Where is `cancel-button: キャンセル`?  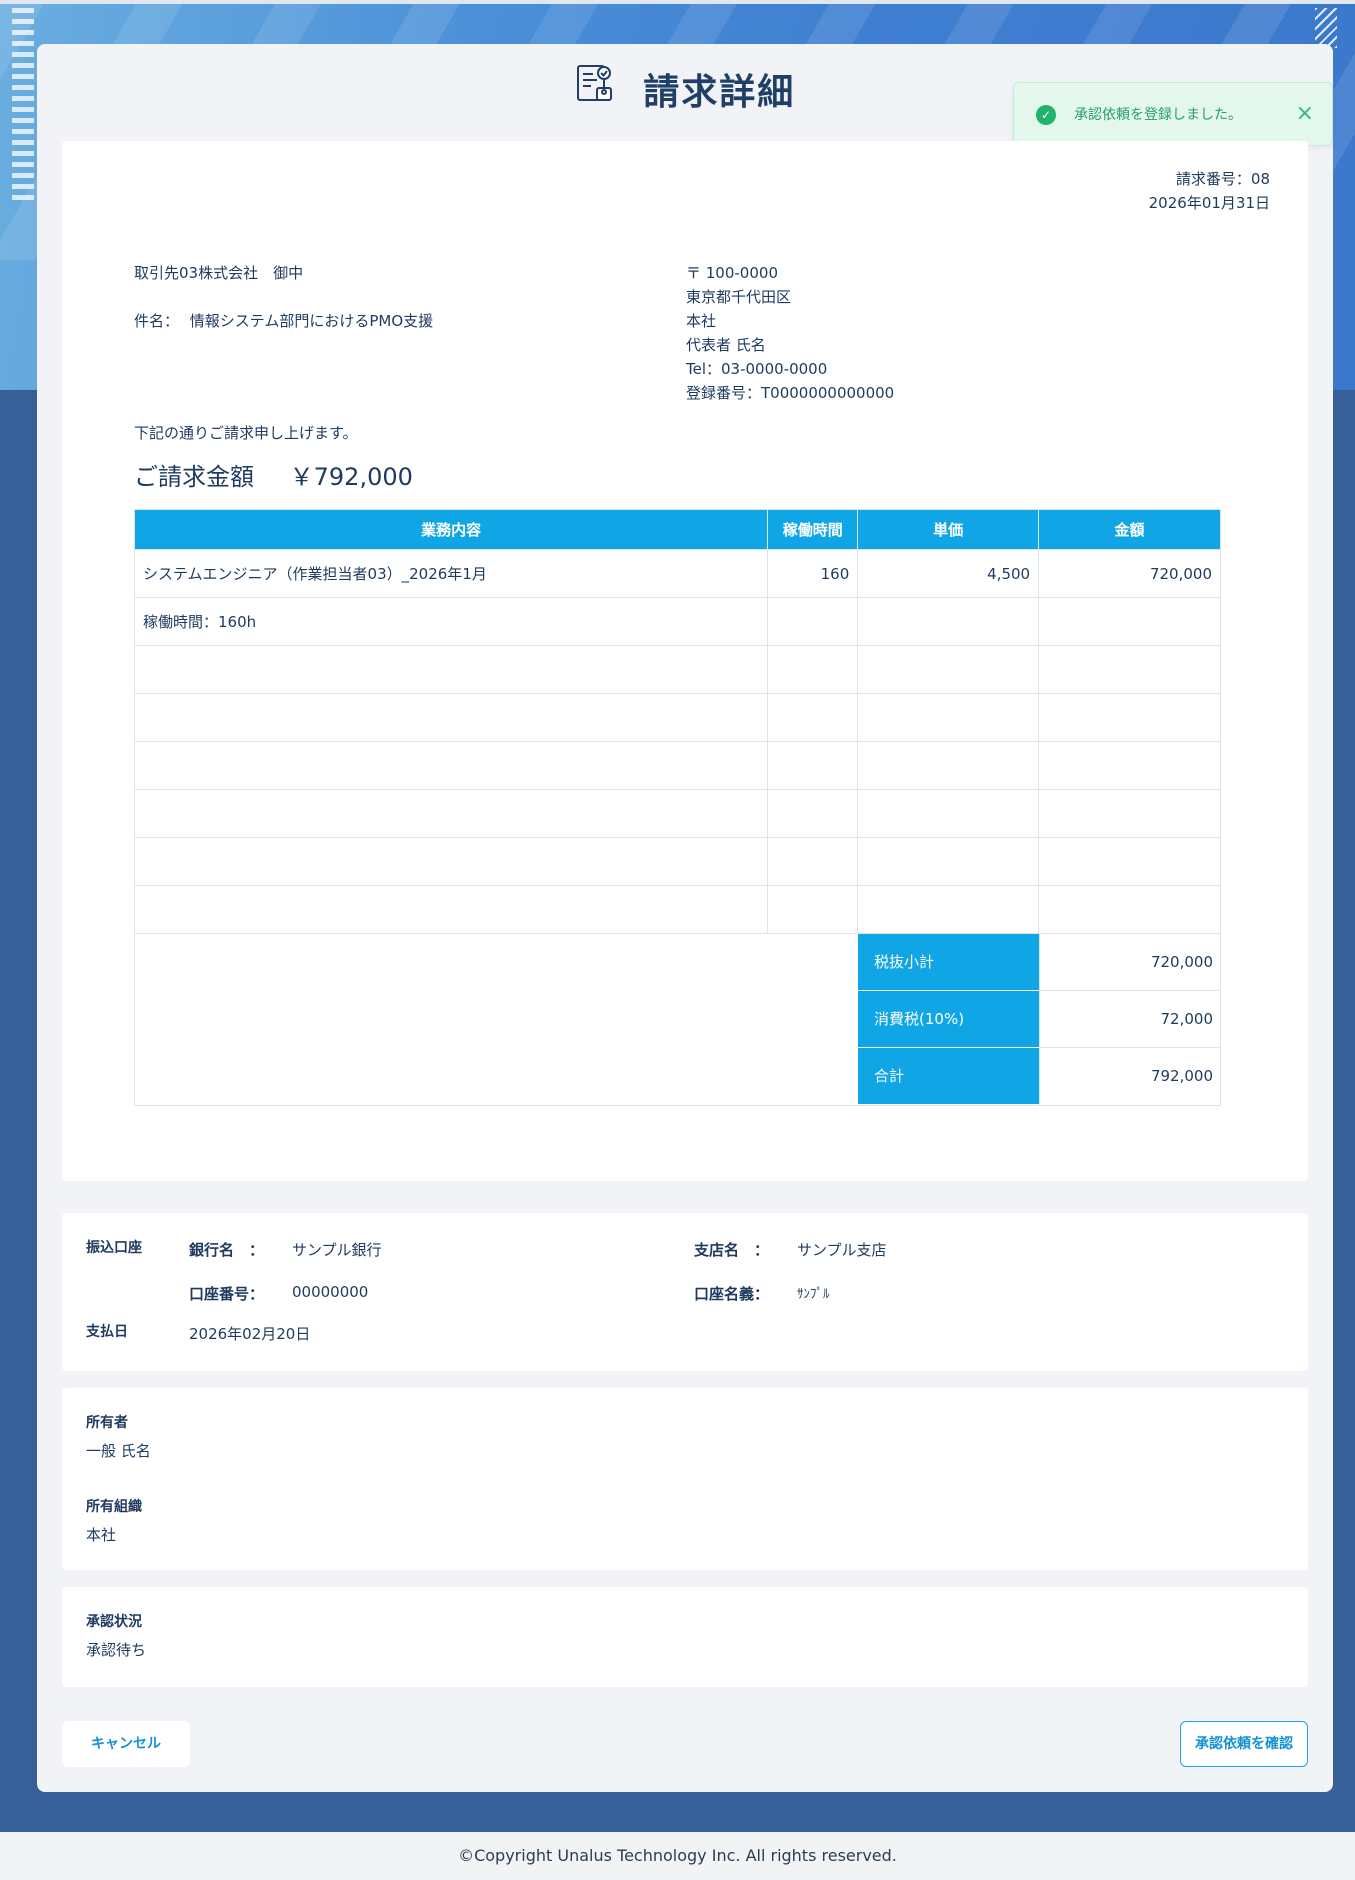
cancel-button: キャンセル is located at coordinates (126, 1744).